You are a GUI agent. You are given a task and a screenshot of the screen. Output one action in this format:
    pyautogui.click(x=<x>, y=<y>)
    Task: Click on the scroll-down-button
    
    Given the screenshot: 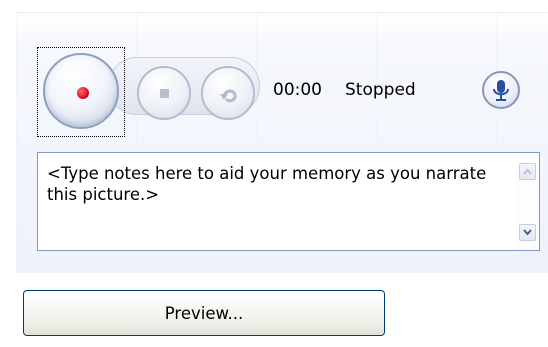 What is the action you would take?
    pyautogui.click(x=527, y=232)
    